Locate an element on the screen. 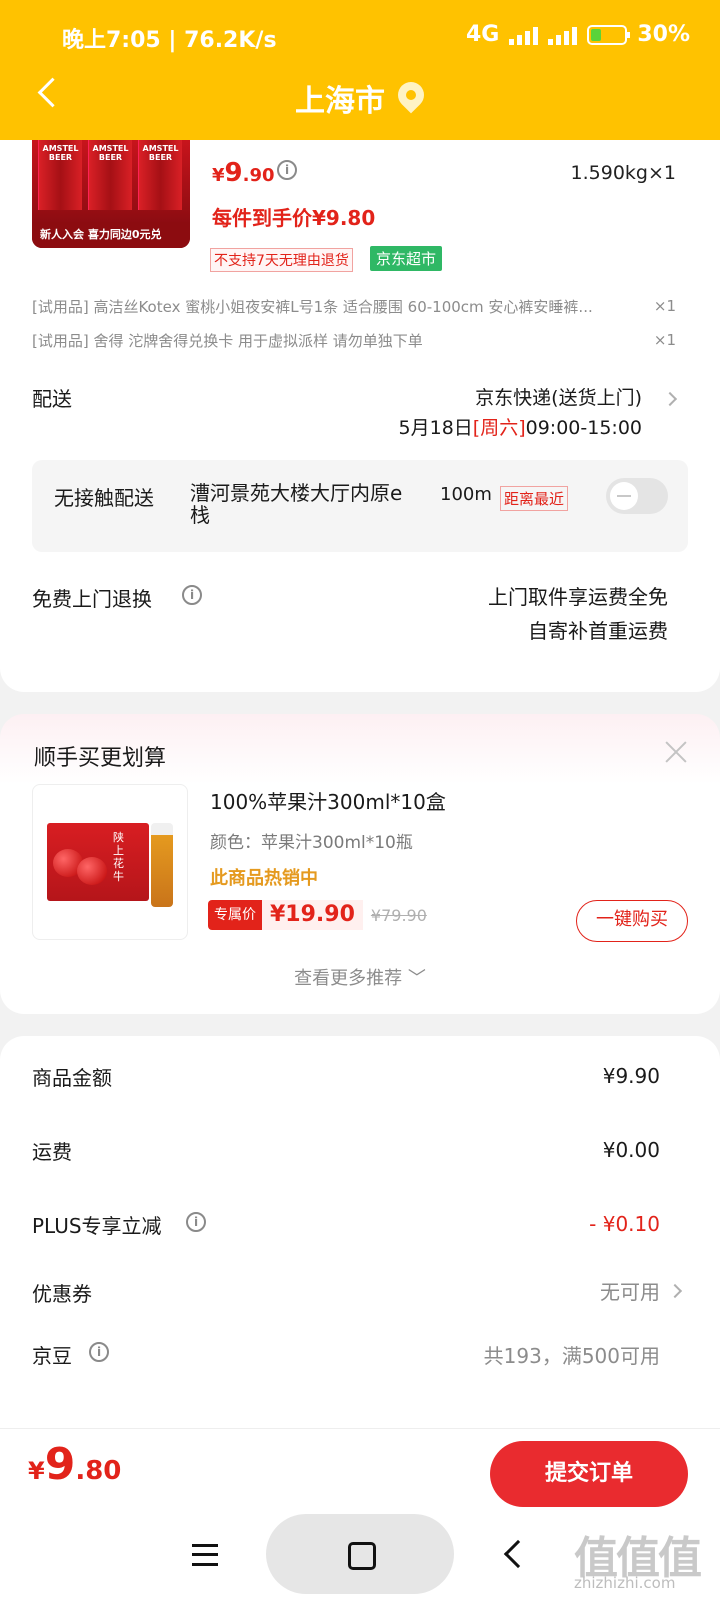  contactless-delivery: 无接触配送 漕河景苑大楼大厅内原e栈 100m 距离最近 is located at coordinates (360, 506).